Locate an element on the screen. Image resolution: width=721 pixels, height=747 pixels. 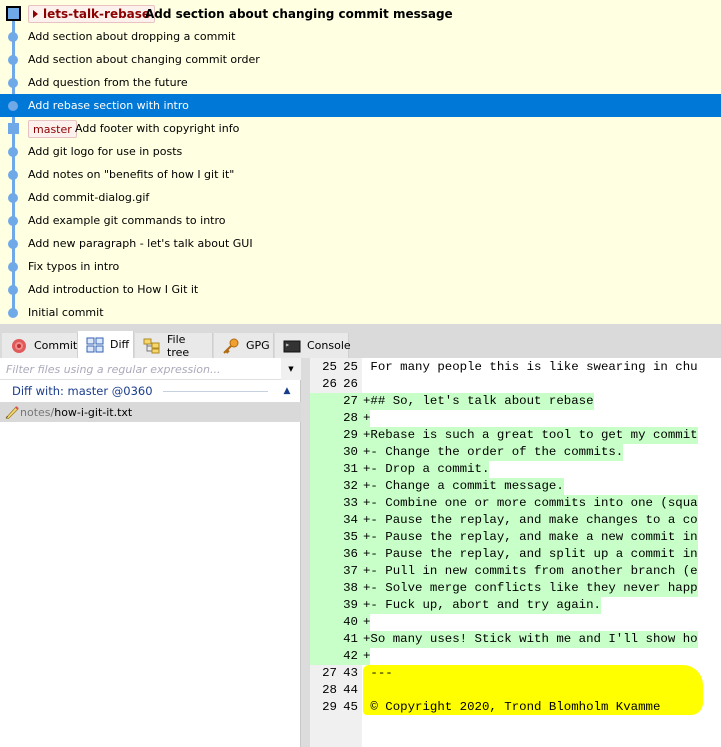
line-text: +- Fuck up, abort and try again. is located at coordinates (481, 605).